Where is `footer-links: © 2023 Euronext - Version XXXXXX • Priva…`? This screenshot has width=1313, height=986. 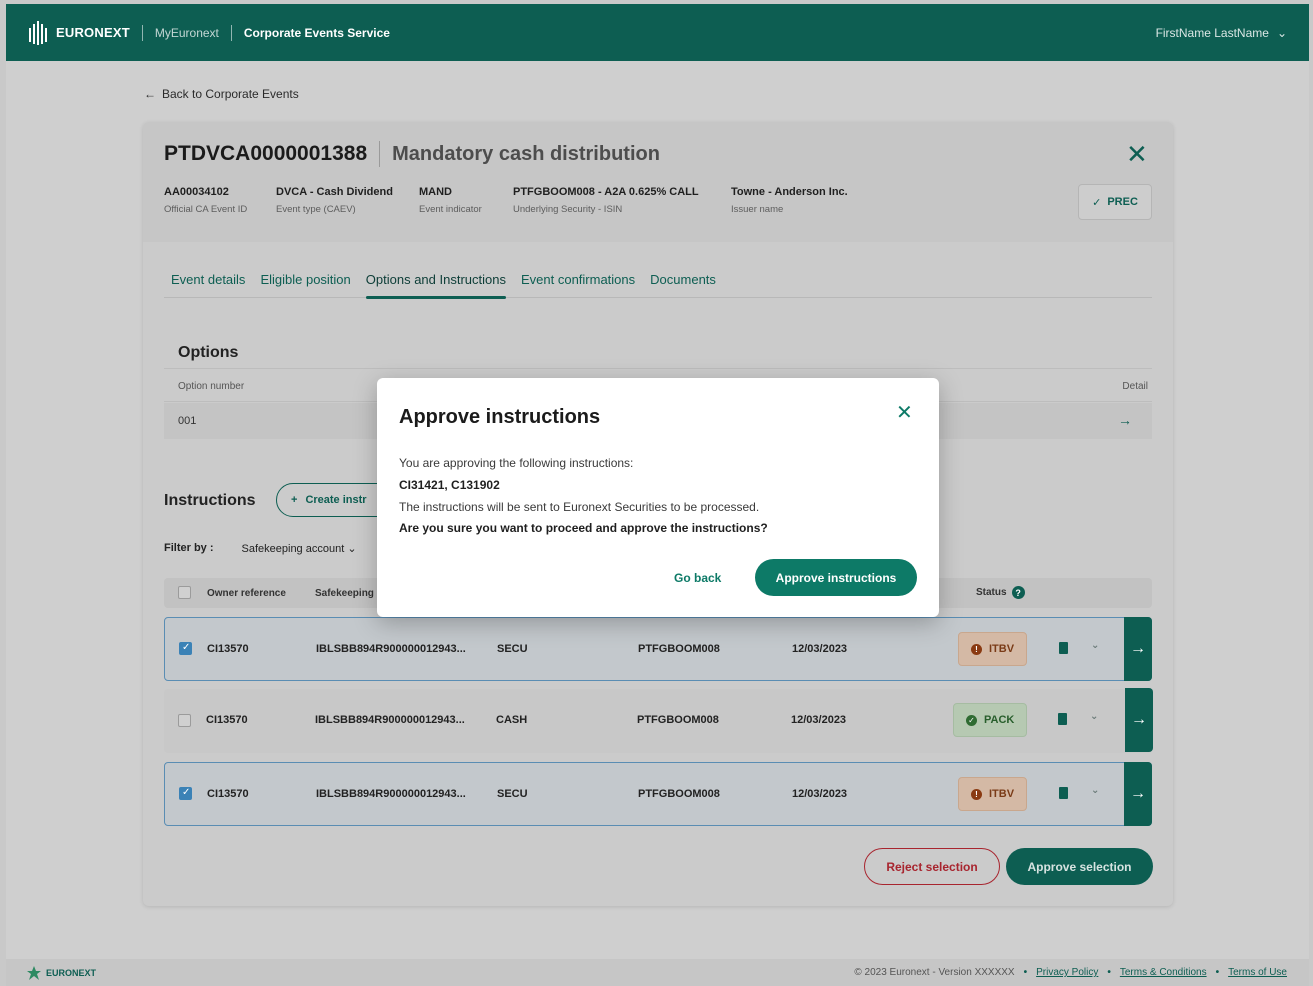 footer-links: © 2023 Euronext - Version XXXXXX • Priva… is located at coordinates (1070, 972).